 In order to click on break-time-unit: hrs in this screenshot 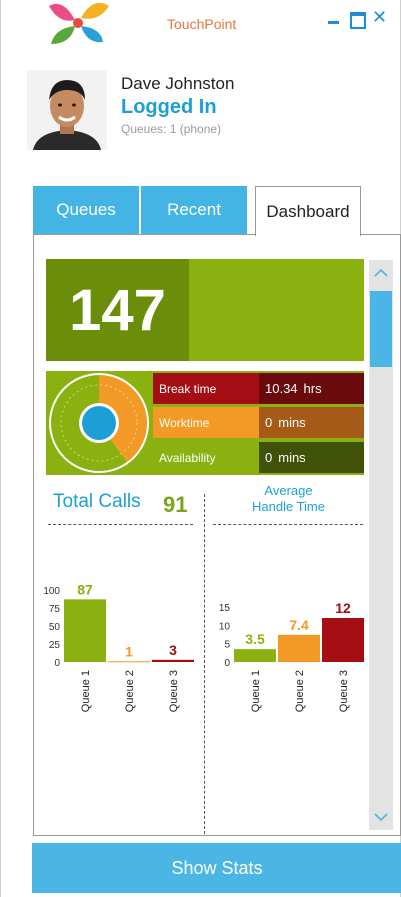, I will do `click(312, 388)`.